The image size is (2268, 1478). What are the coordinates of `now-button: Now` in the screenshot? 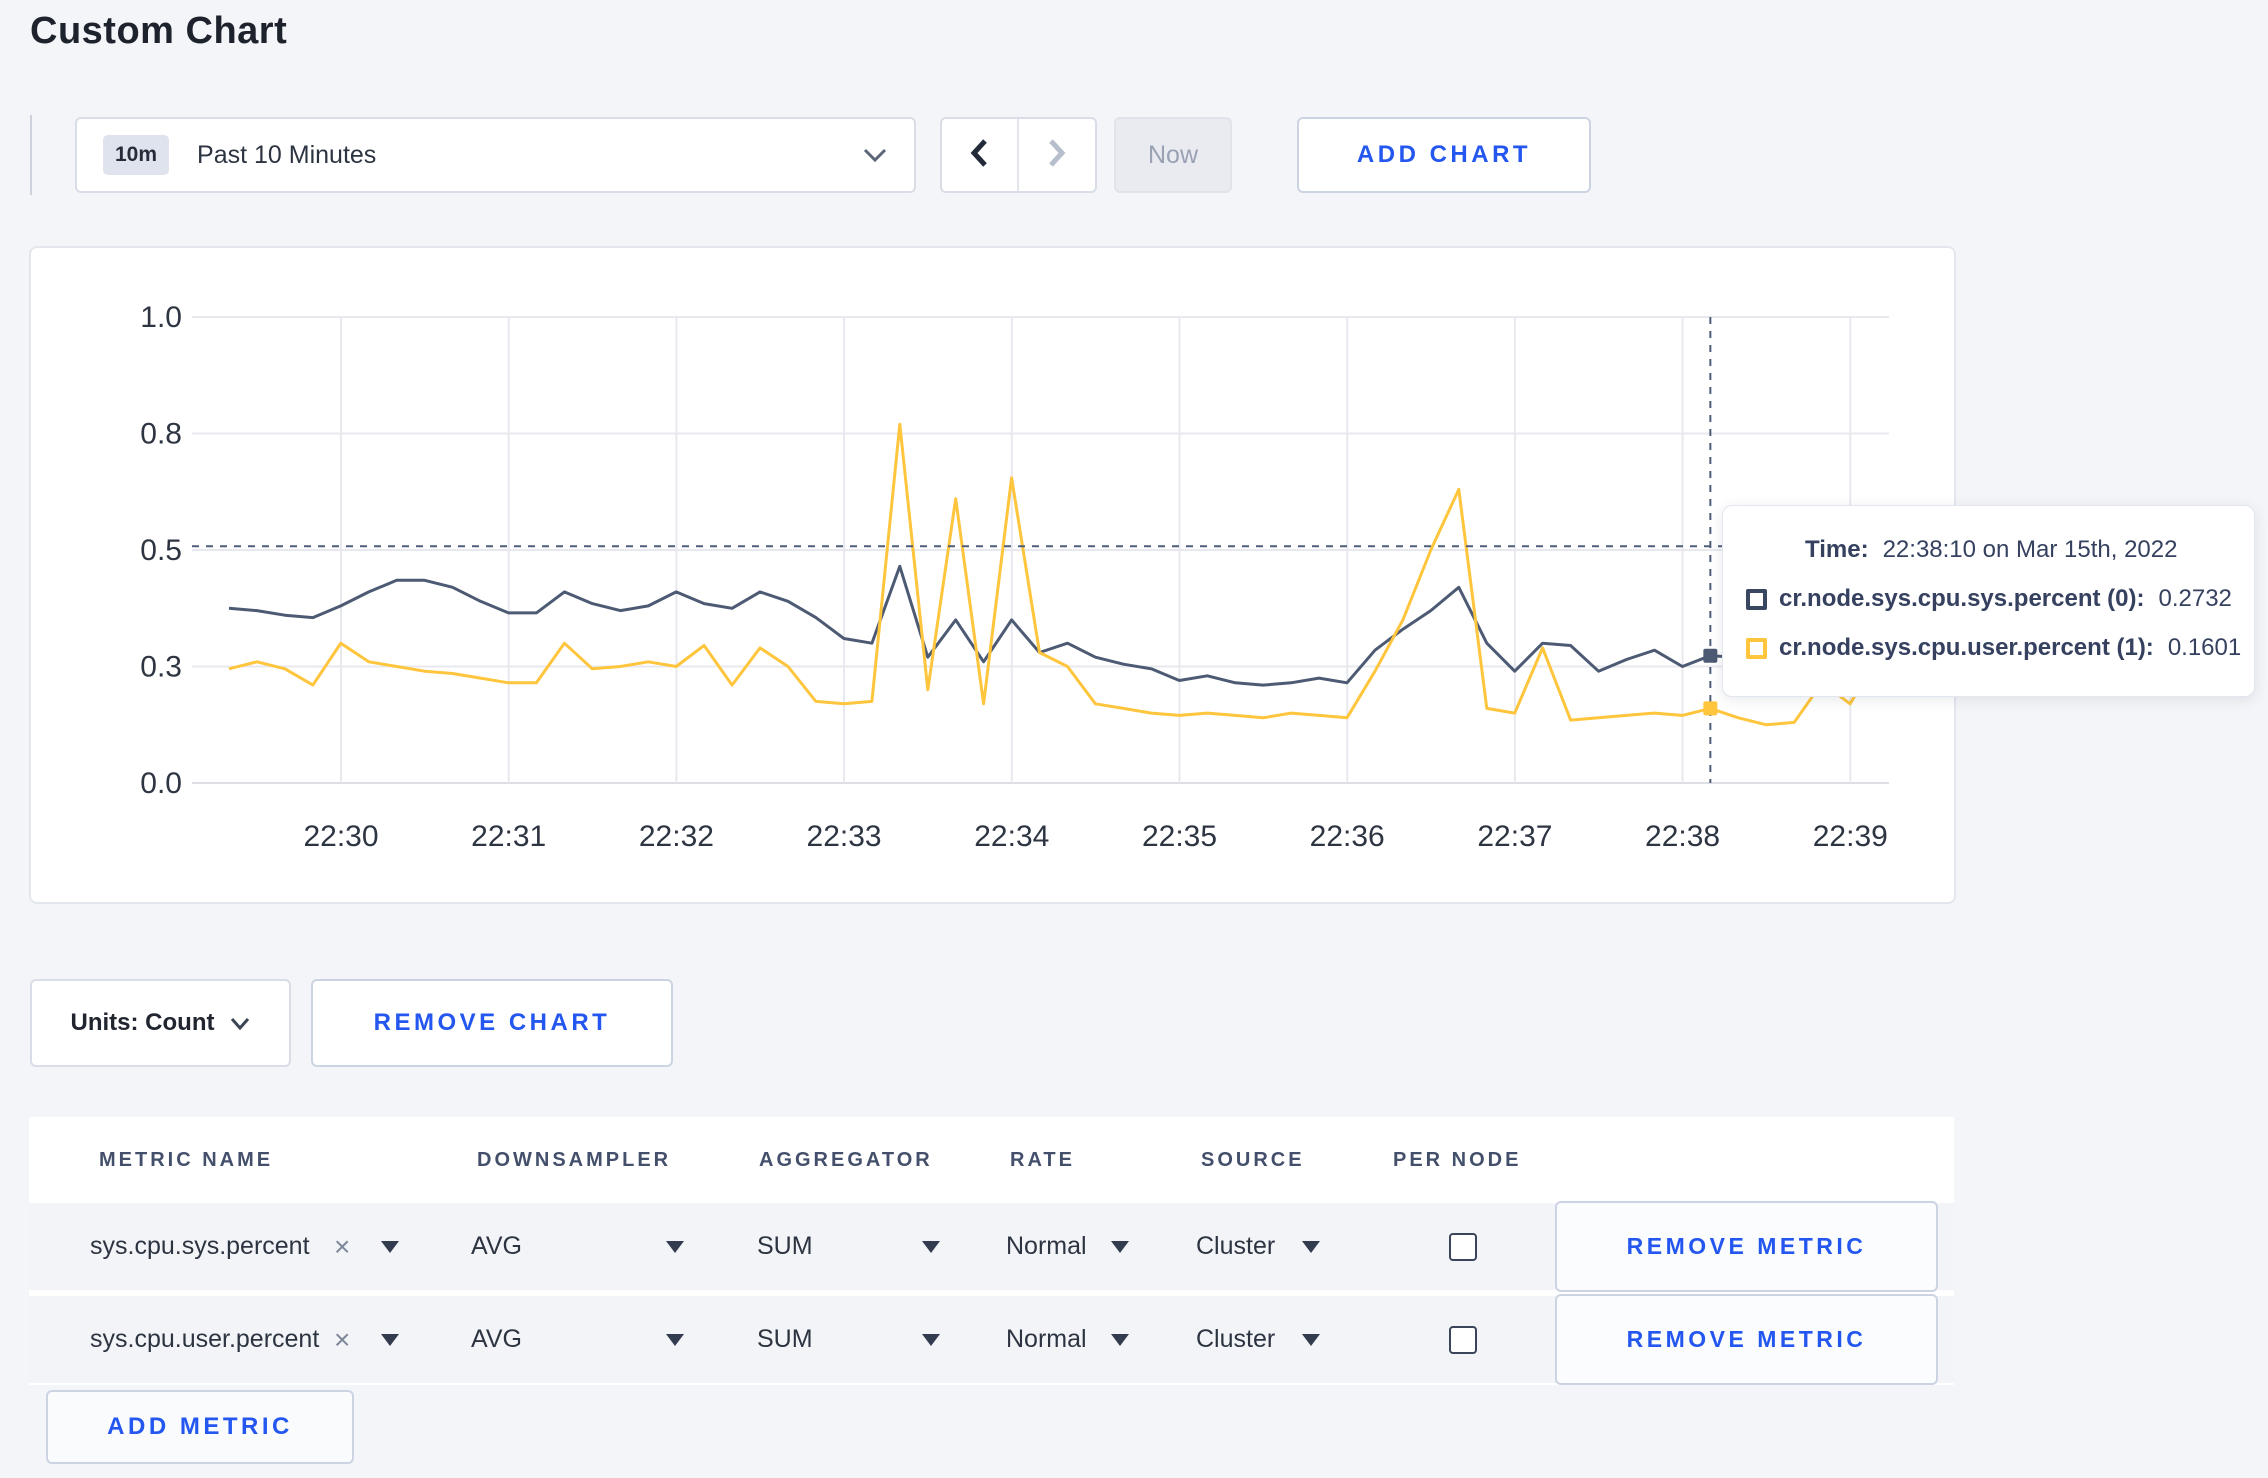 It's located at (1173, 155).